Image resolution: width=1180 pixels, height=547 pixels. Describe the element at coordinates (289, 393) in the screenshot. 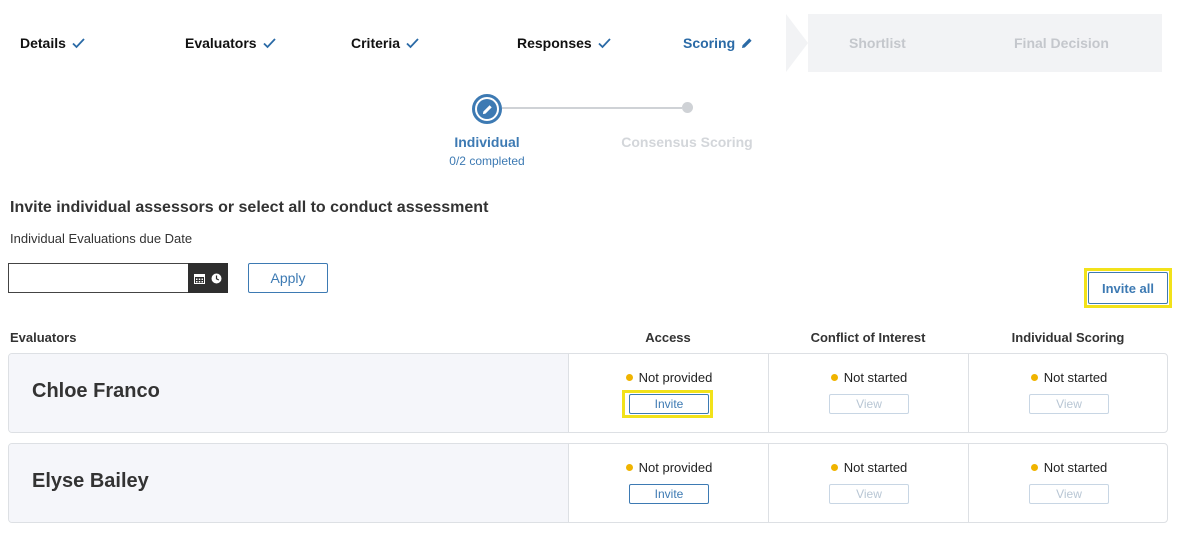

I see `evaluator-name-cell: Chloe Franco` at that location.